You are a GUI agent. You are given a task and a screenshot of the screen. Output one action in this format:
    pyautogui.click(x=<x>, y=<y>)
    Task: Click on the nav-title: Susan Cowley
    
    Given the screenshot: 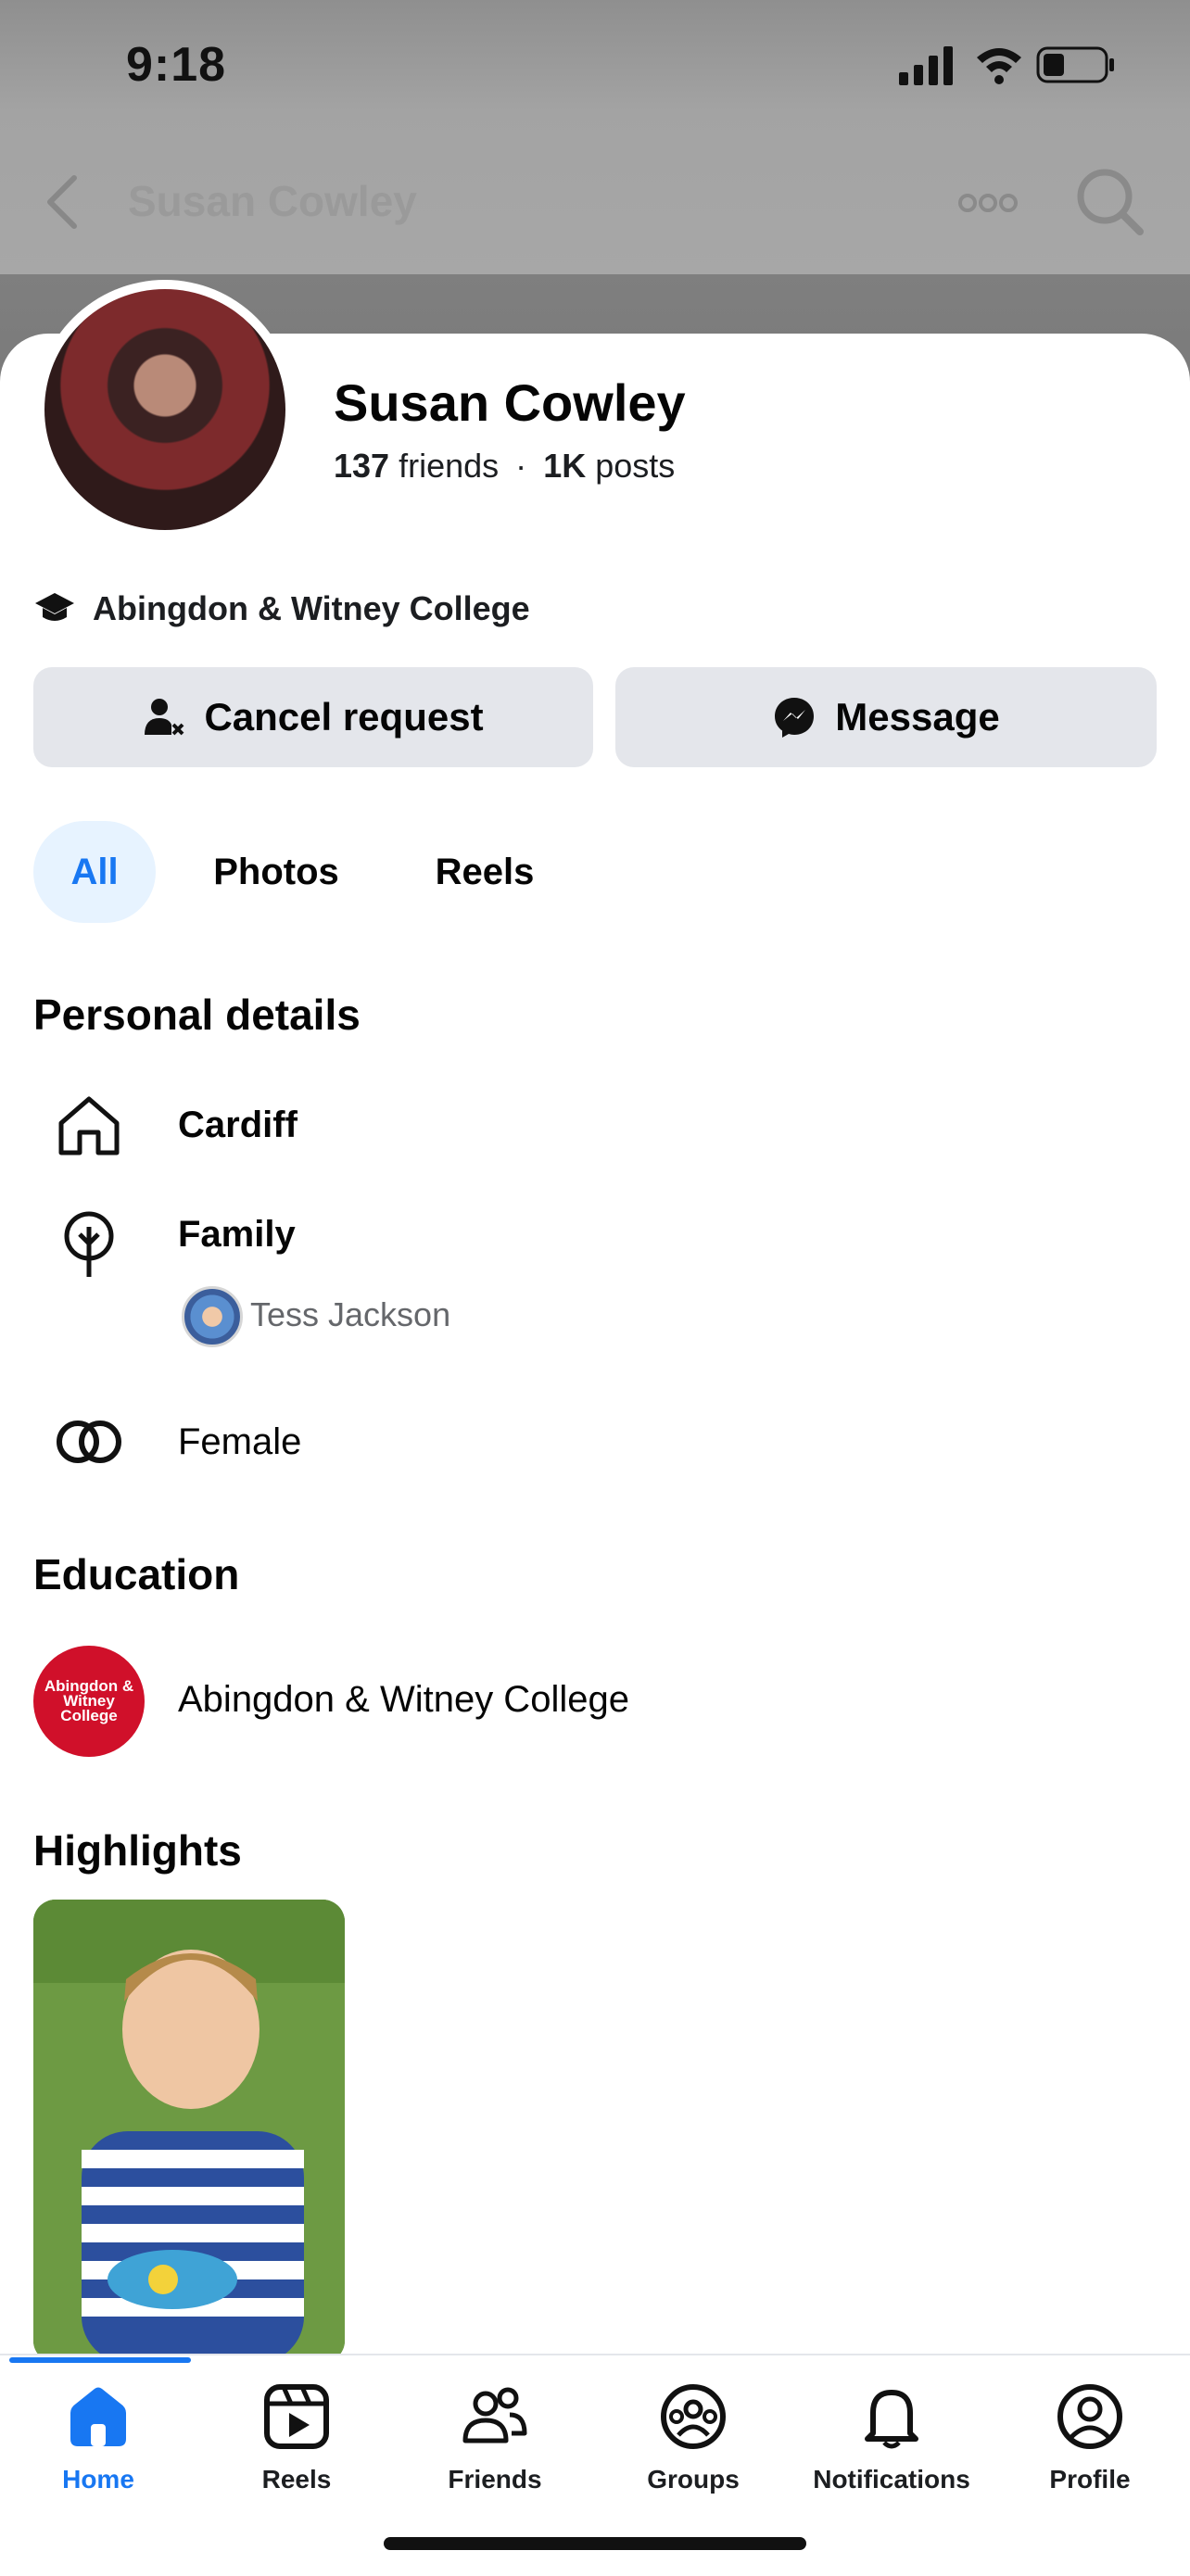 What is the action you would take?
    pyautogui.click(x=272, y=201)
    